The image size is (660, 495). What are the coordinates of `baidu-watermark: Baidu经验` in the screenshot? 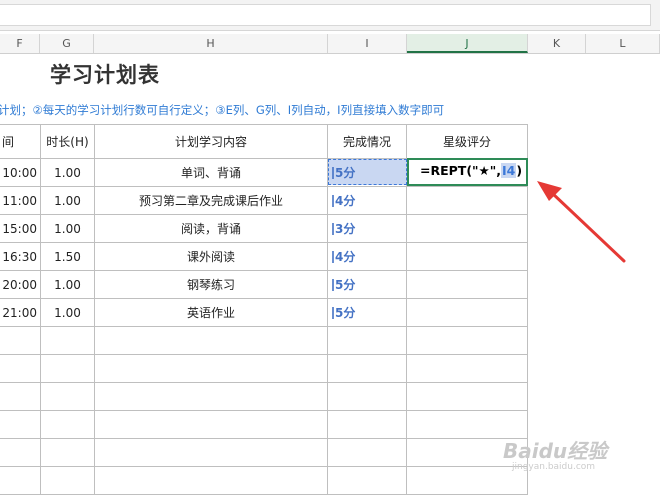 It's located at (555, 451).